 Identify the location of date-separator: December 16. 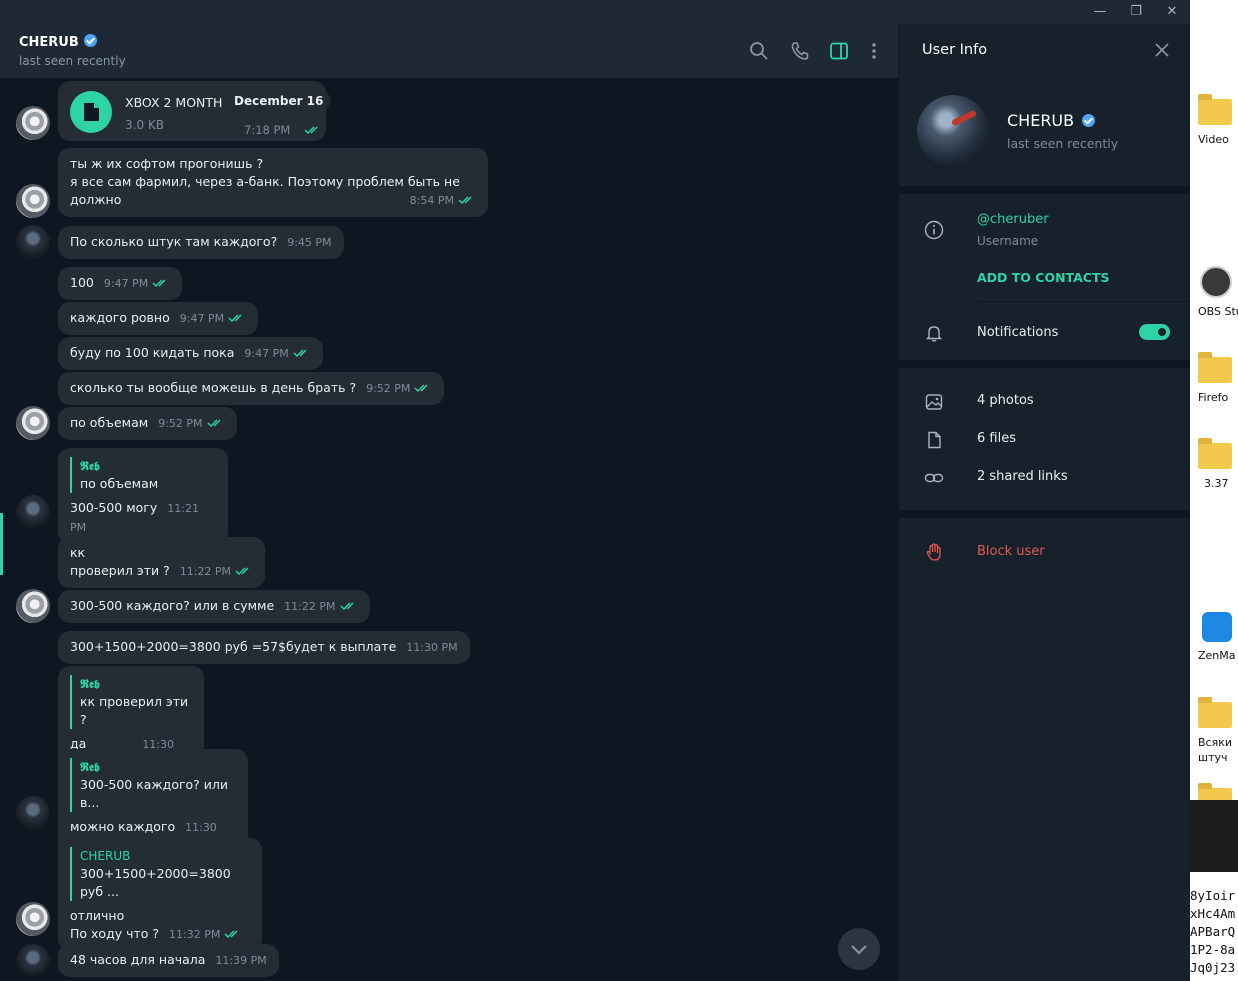
(279, 101).